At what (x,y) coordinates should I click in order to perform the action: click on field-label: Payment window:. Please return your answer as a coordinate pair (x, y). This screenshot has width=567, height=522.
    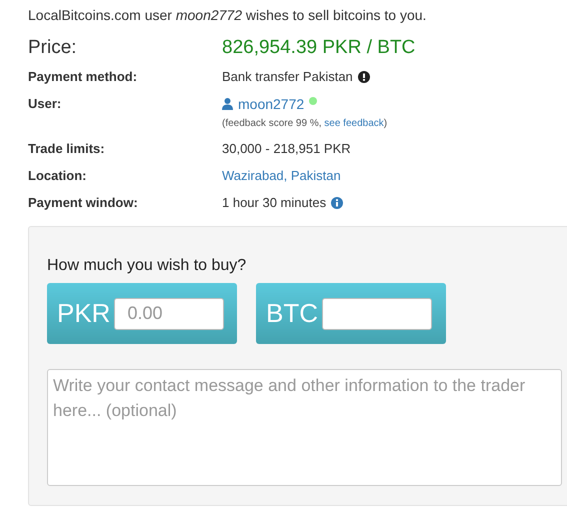
    Looking at the image, I should click on (83, 202).